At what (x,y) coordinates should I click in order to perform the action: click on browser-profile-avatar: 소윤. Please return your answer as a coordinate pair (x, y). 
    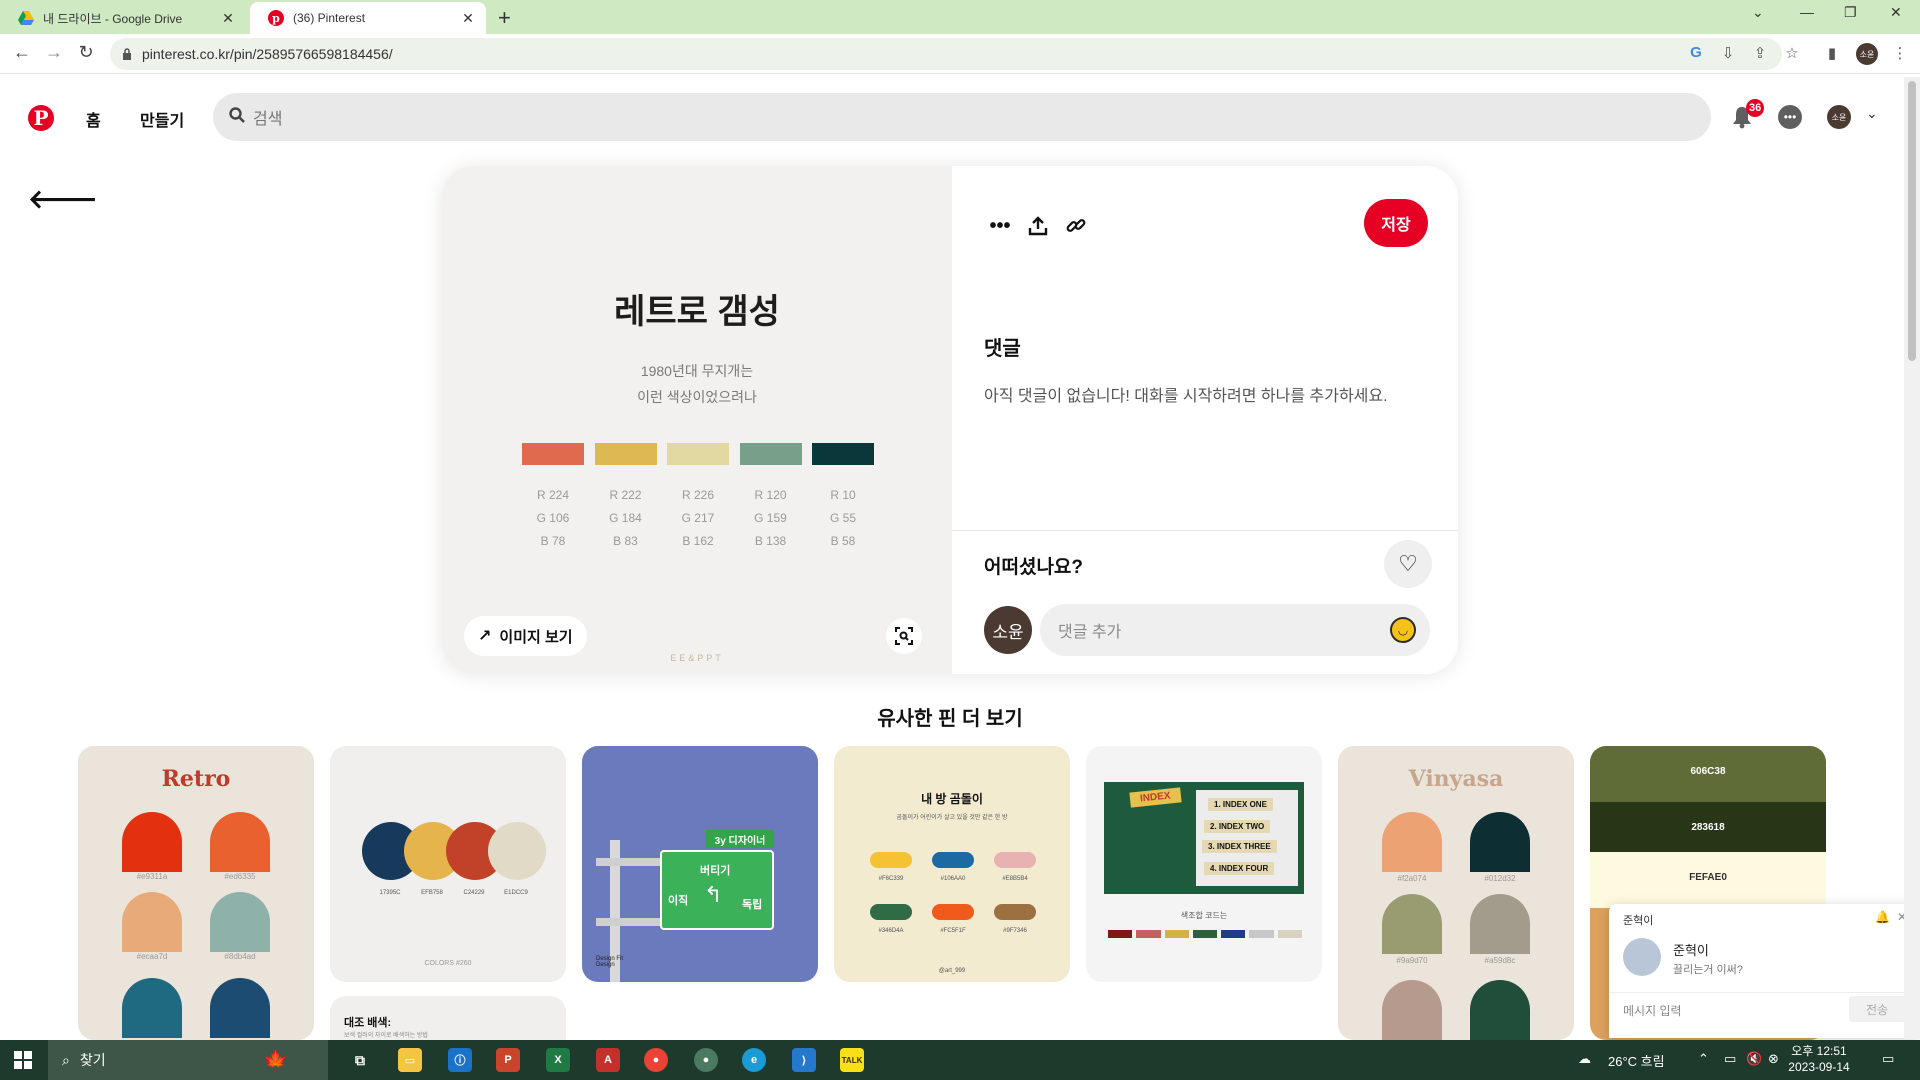
    Looking at the image, I should click on (1867, 54).